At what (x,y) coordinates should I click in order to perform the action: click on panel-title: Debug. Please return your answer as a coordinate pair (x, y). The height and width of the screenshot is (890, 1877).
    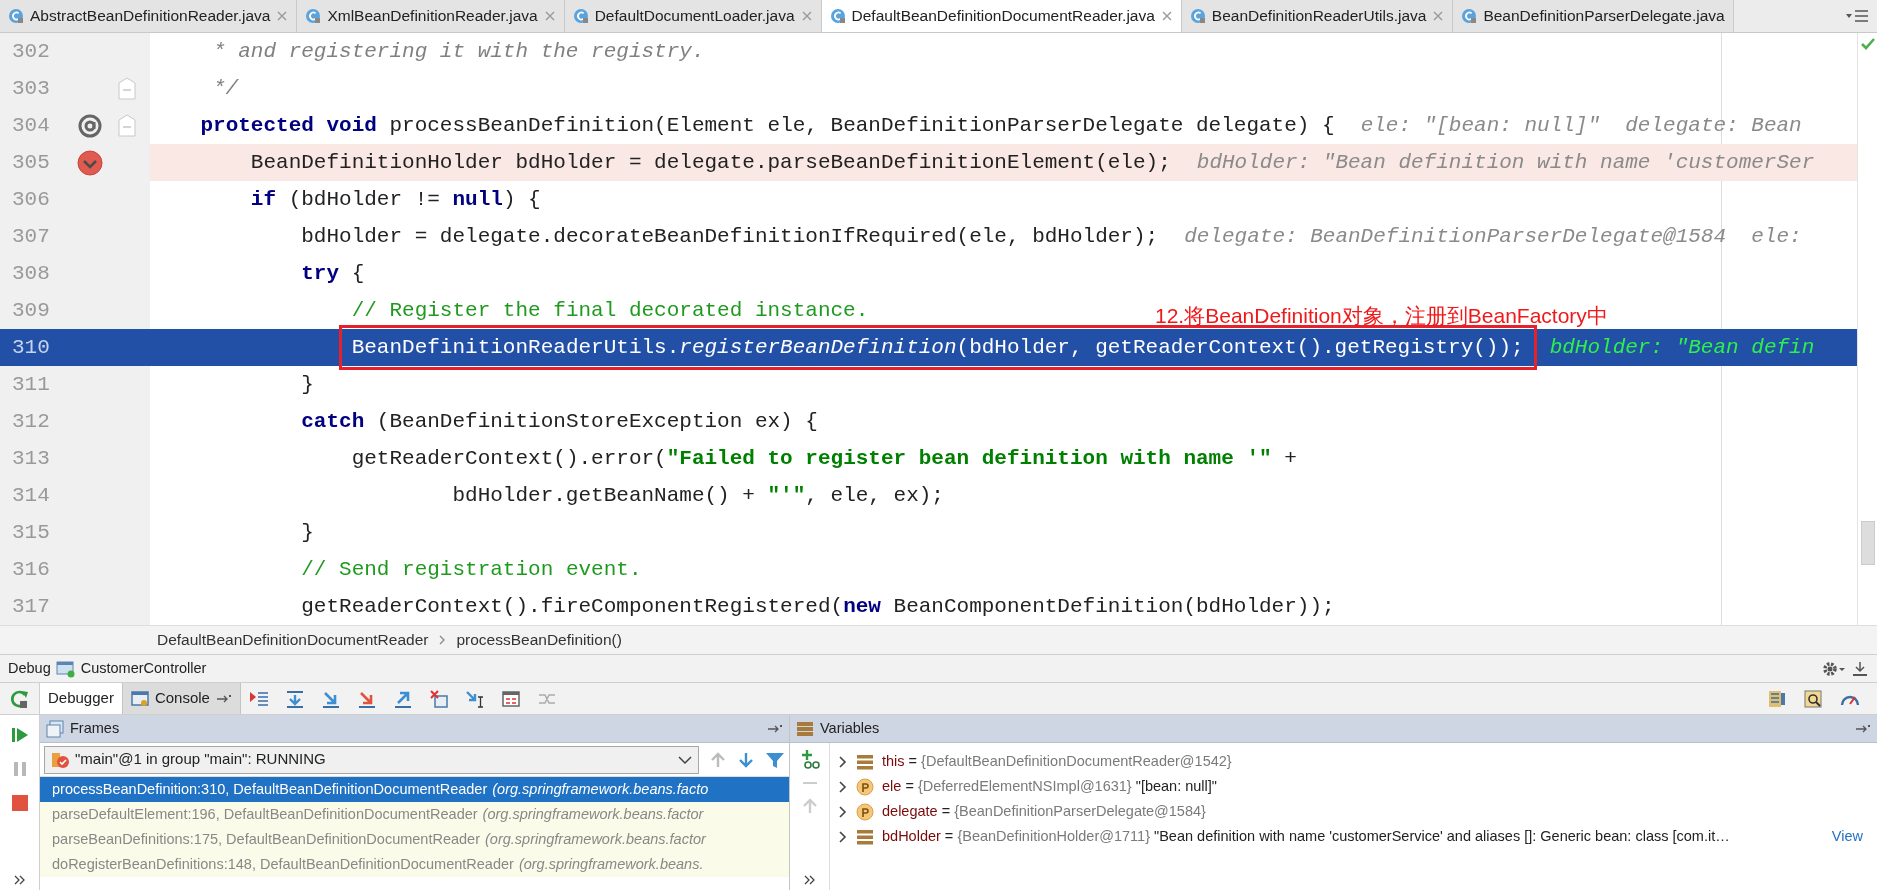
    Looking at the image, I should click on (29, 668).